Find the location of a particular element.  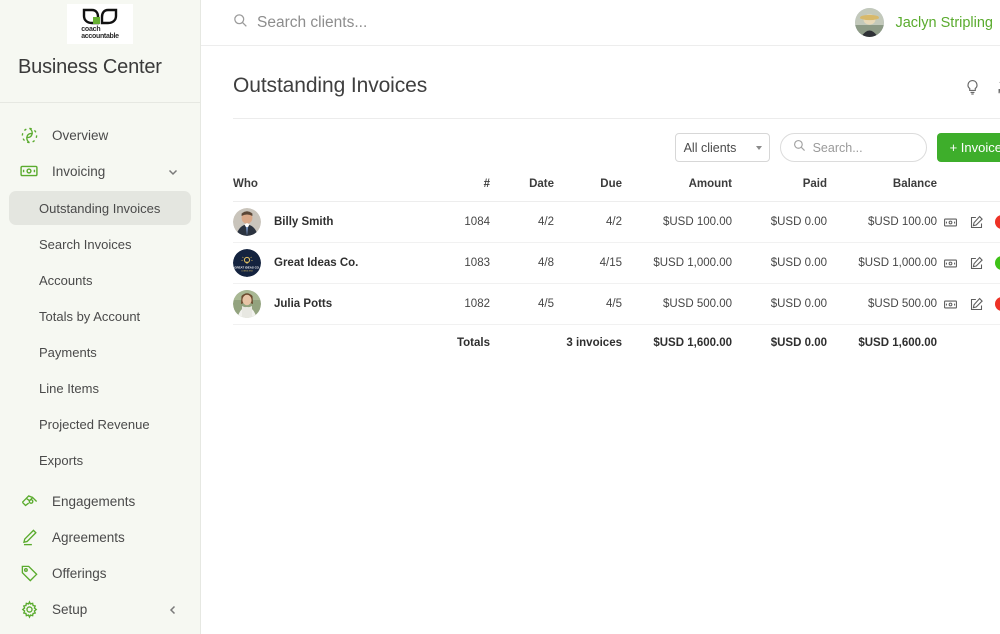

client-name: Great Ideas Co. is located at coordinates (316, 263).